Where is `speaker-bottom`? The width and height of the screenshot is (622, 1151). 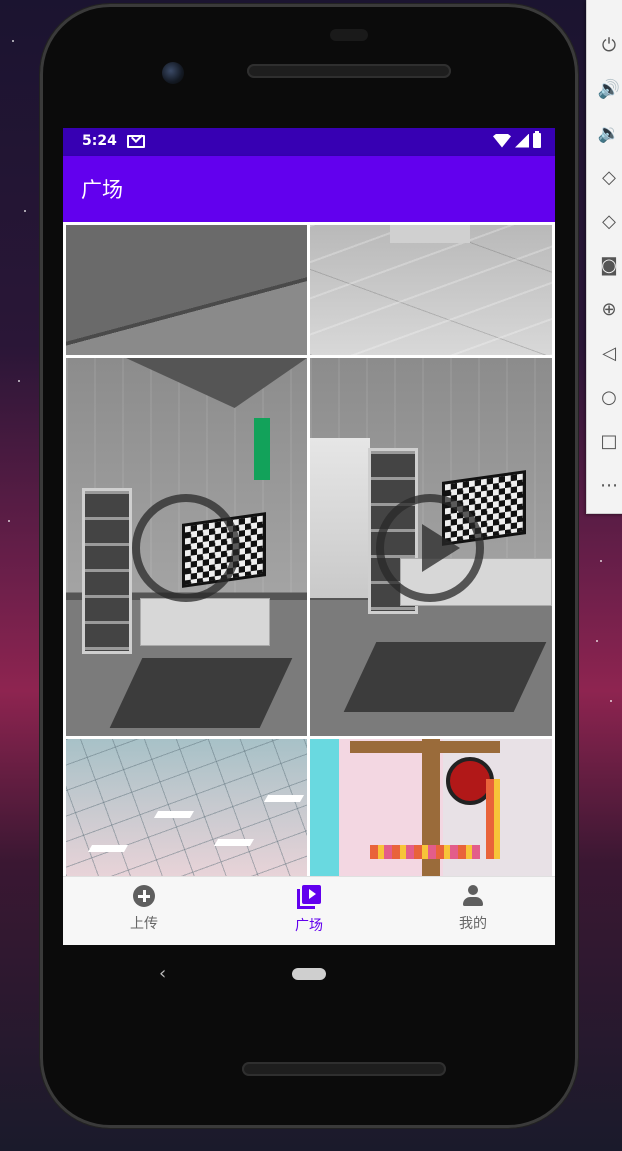
speaker-bottom is located at coordinates (344, 1069).